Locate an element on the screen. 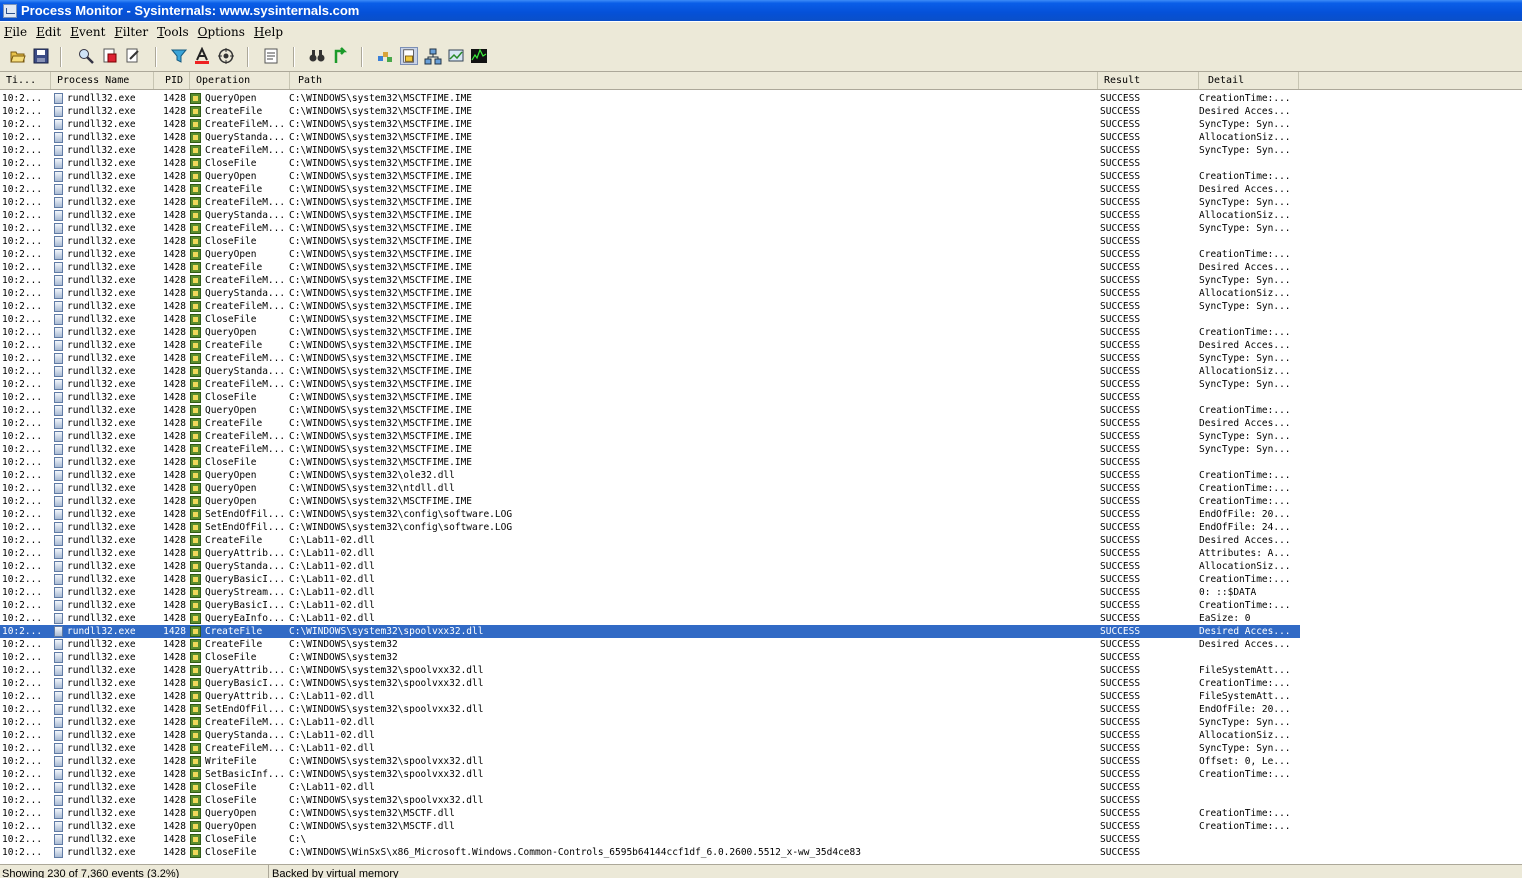 The image size is (1522, 878). column-result: Result is located at coordinates (1148, 80).